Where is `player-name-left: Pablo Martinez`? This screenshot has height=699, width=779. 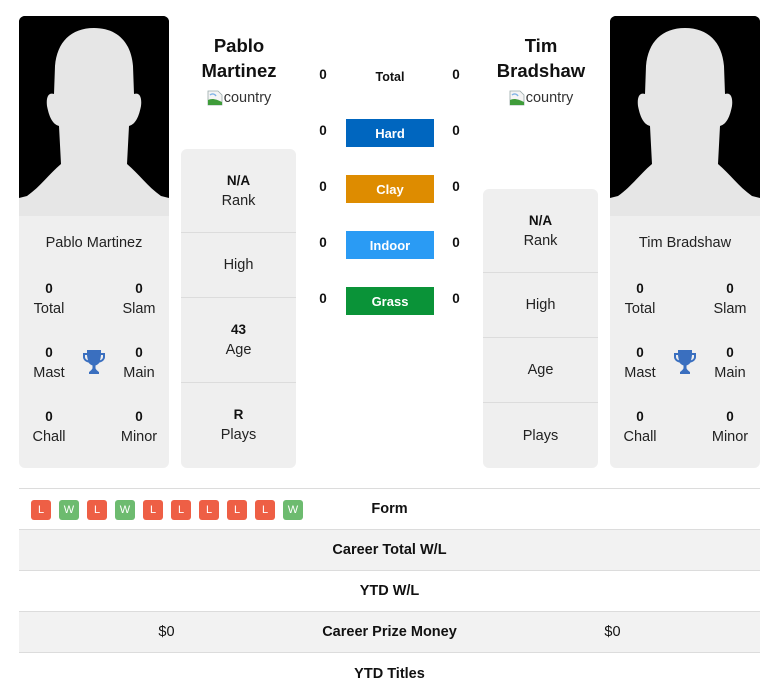
player-name-left: Pablo Martinez is located at coordinates (94, 243).